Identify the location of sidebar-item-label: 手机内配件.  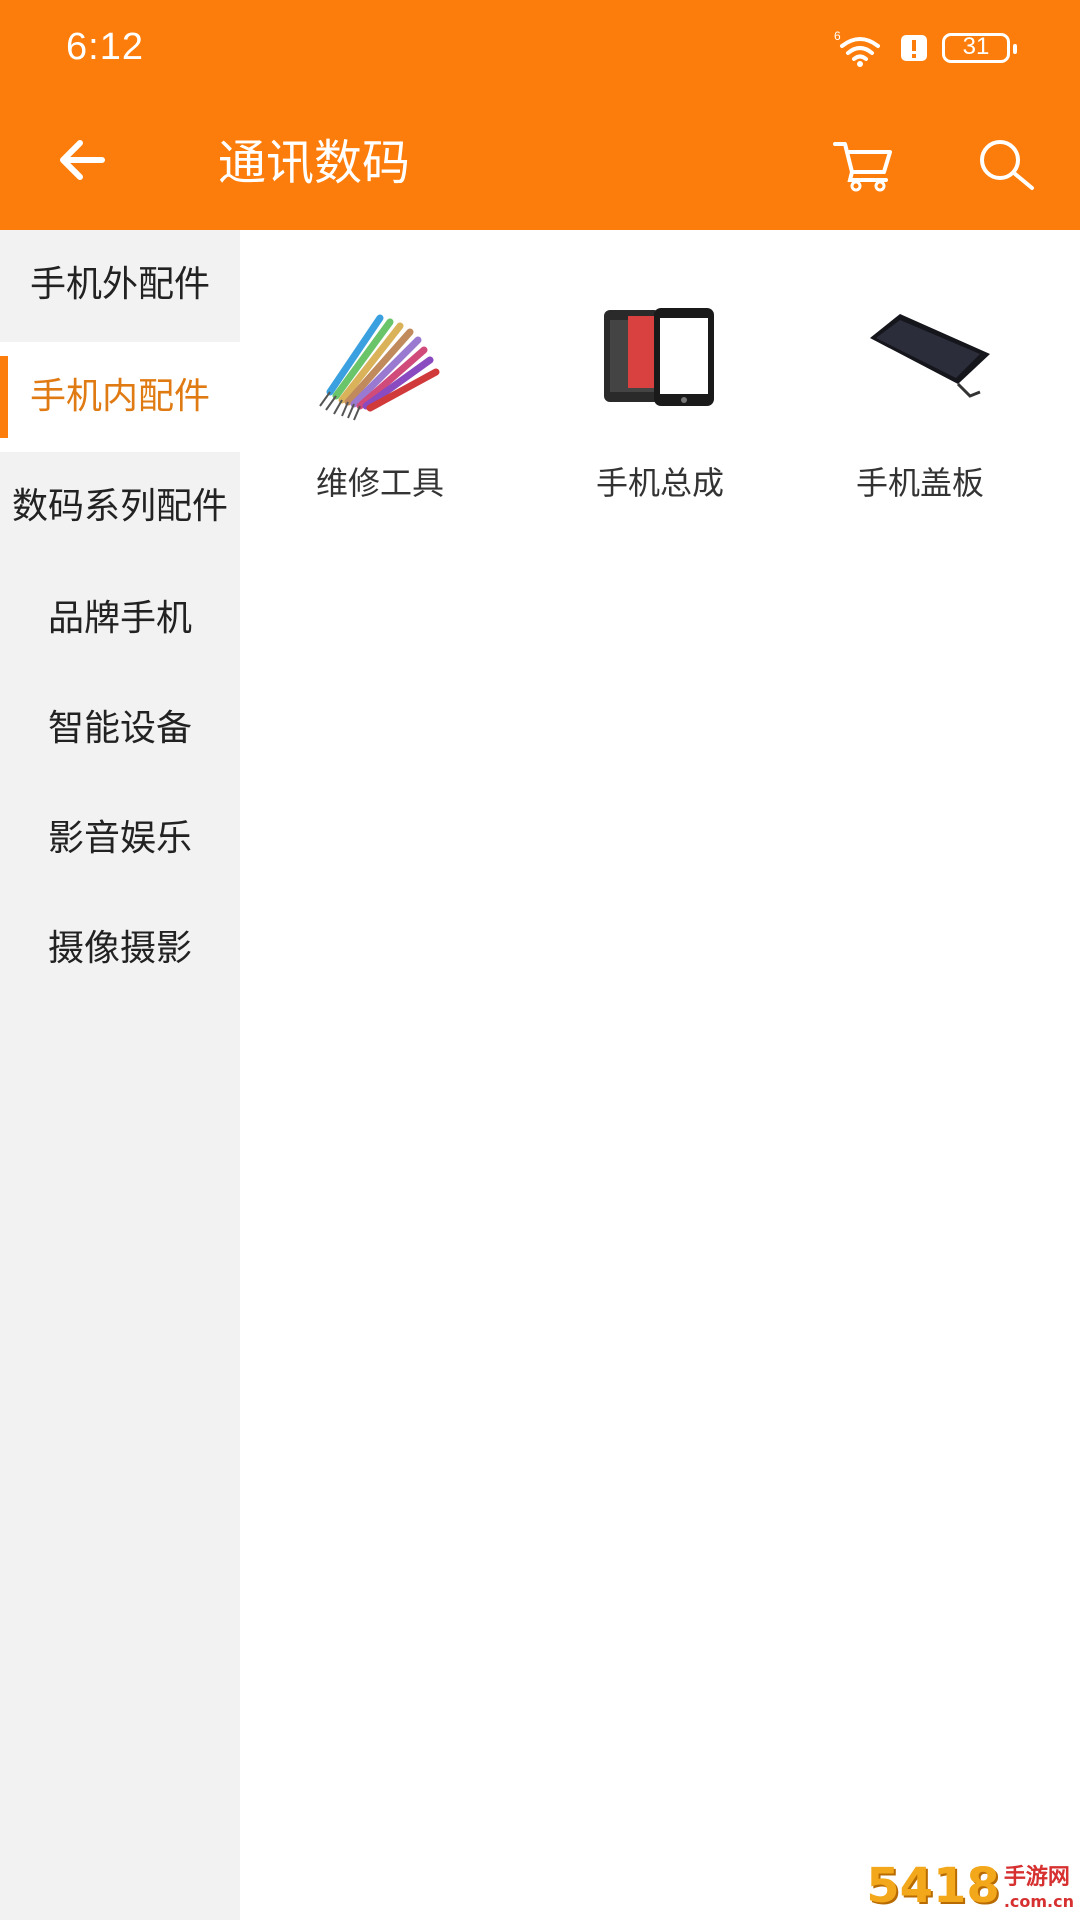
(119, 396).